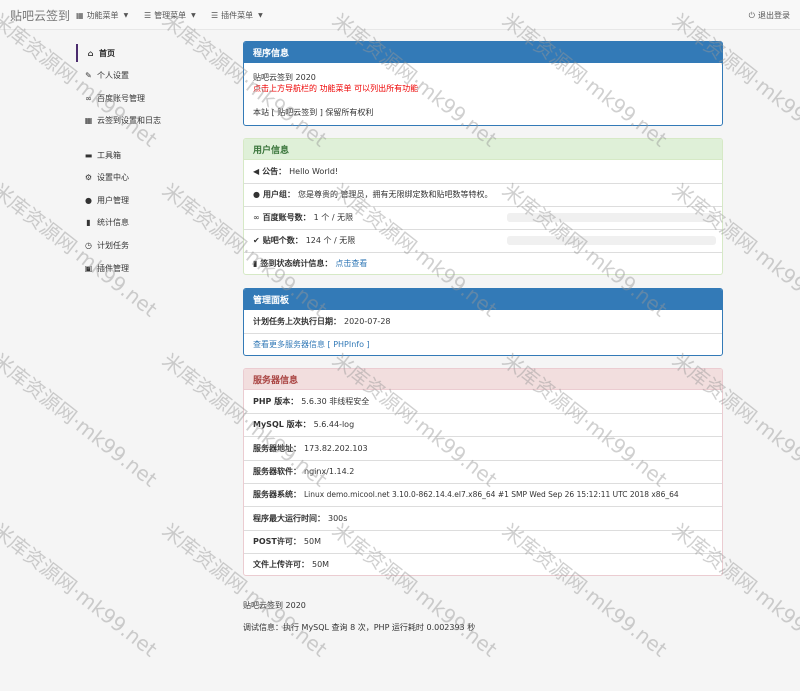 The width and height of the screenshot is (800, 691). Describe the element at coordinates (311, 401) in the screenshot. I see `server-row: PHP 版本： 5.6.30 非线程安全` at that location.